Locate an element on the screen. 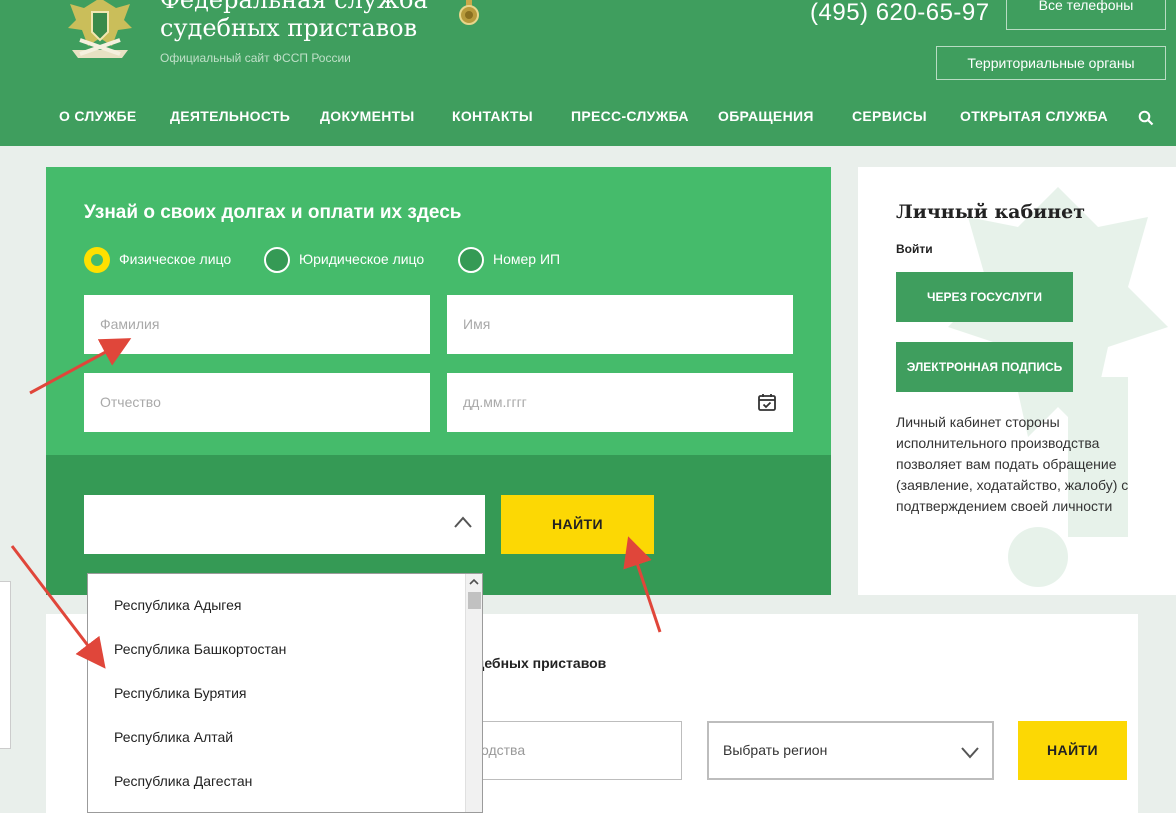 This screenshot has height=813, width=1176. nav-item-open-service: ОТКРЫТАЯ СЛУЖБА is located at coordinates (1034, 116).